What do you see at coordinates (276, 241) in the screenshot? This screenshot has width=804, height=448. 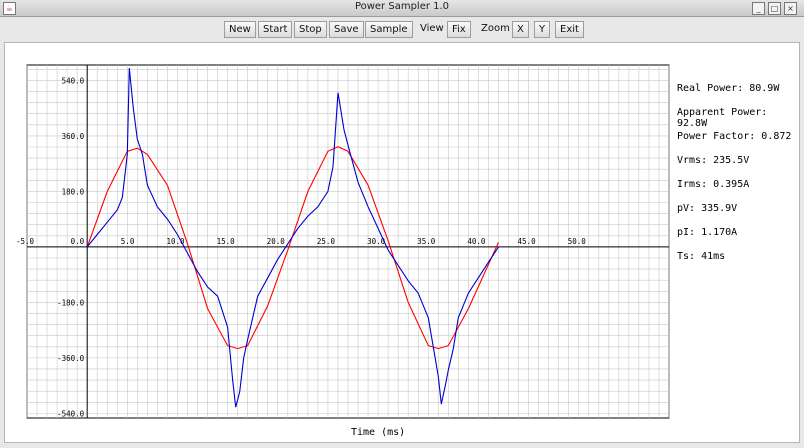 I see `x-tick-label: 20.0` at bounding box center [276, 241].